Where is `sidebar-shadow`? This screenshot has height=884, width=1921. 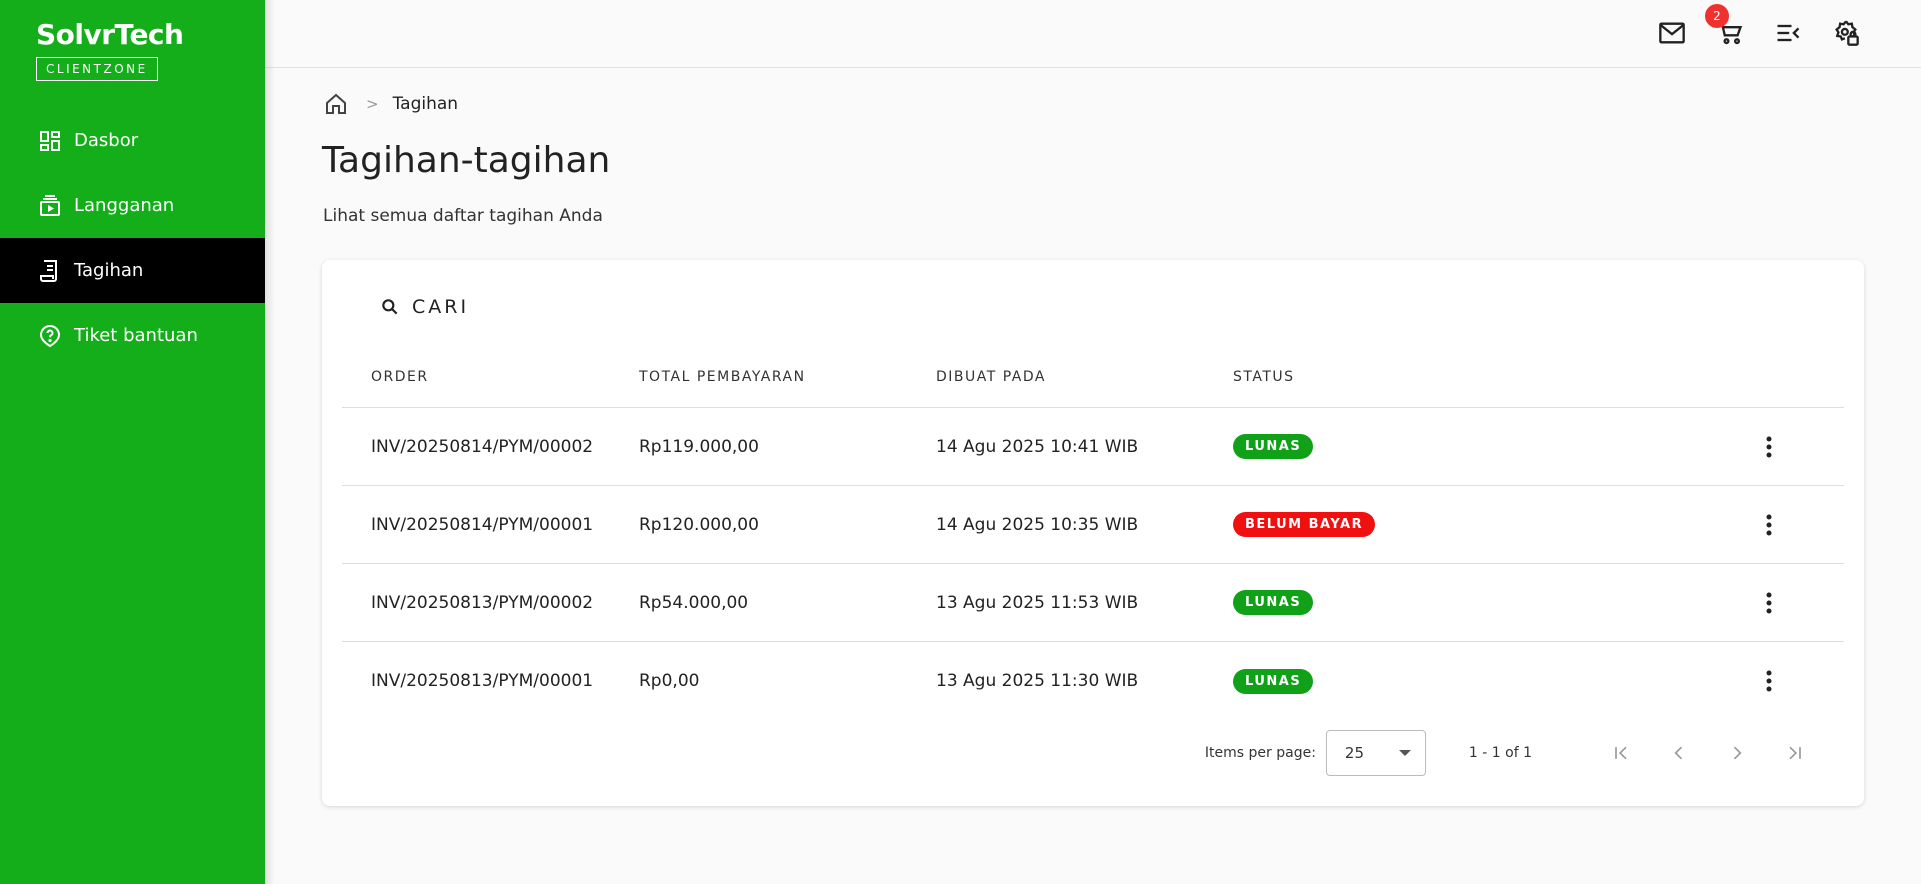 sidebar-shadow is located at coordinates (270, 442).